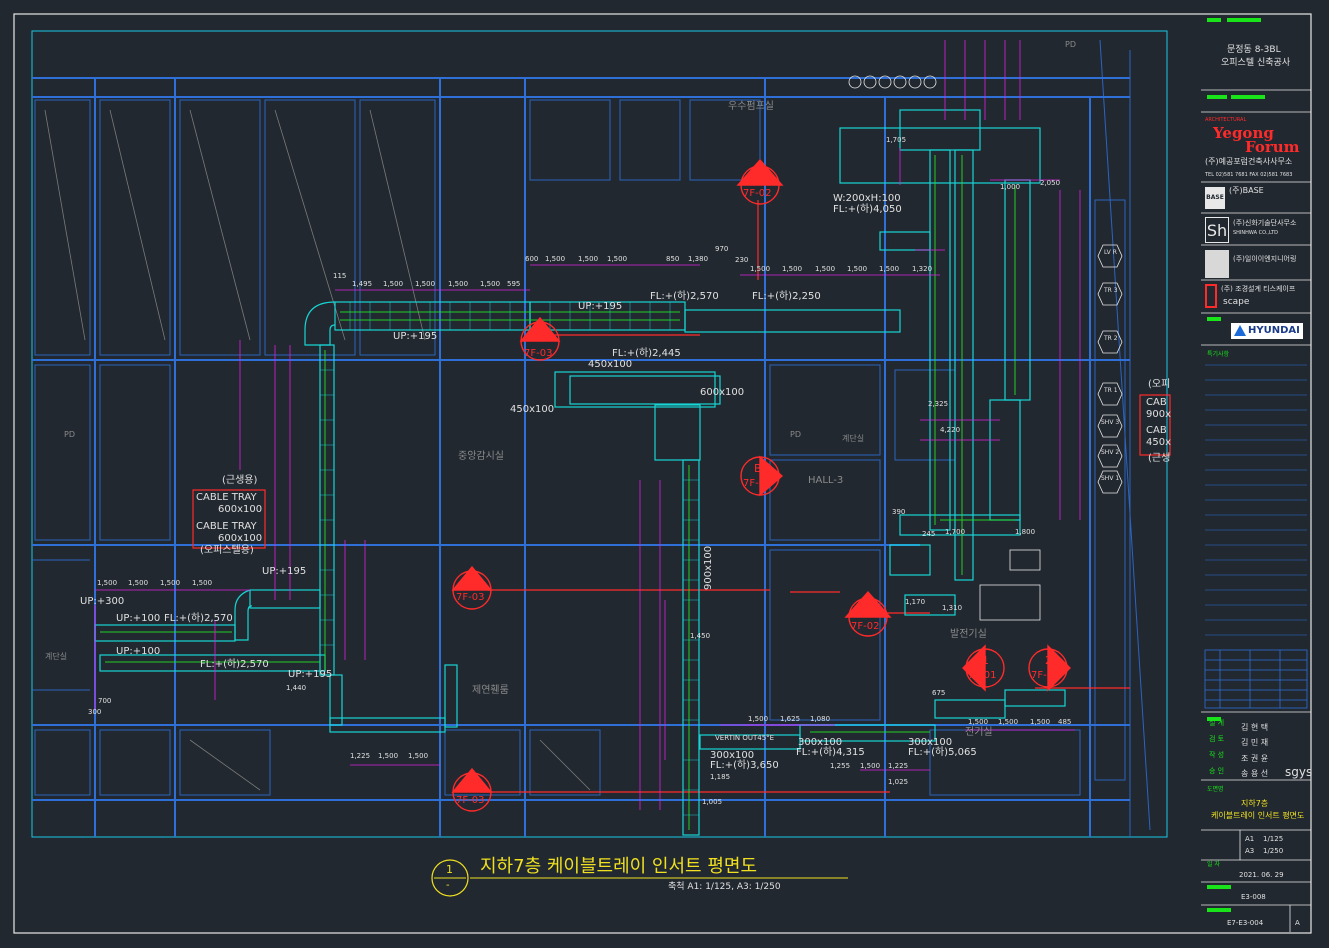 The image size is (1329, 948). What do you see at coordinates (985, 660) in the screenshot?
I see `section-marker-1: 1` at bounding box center [985, 660].